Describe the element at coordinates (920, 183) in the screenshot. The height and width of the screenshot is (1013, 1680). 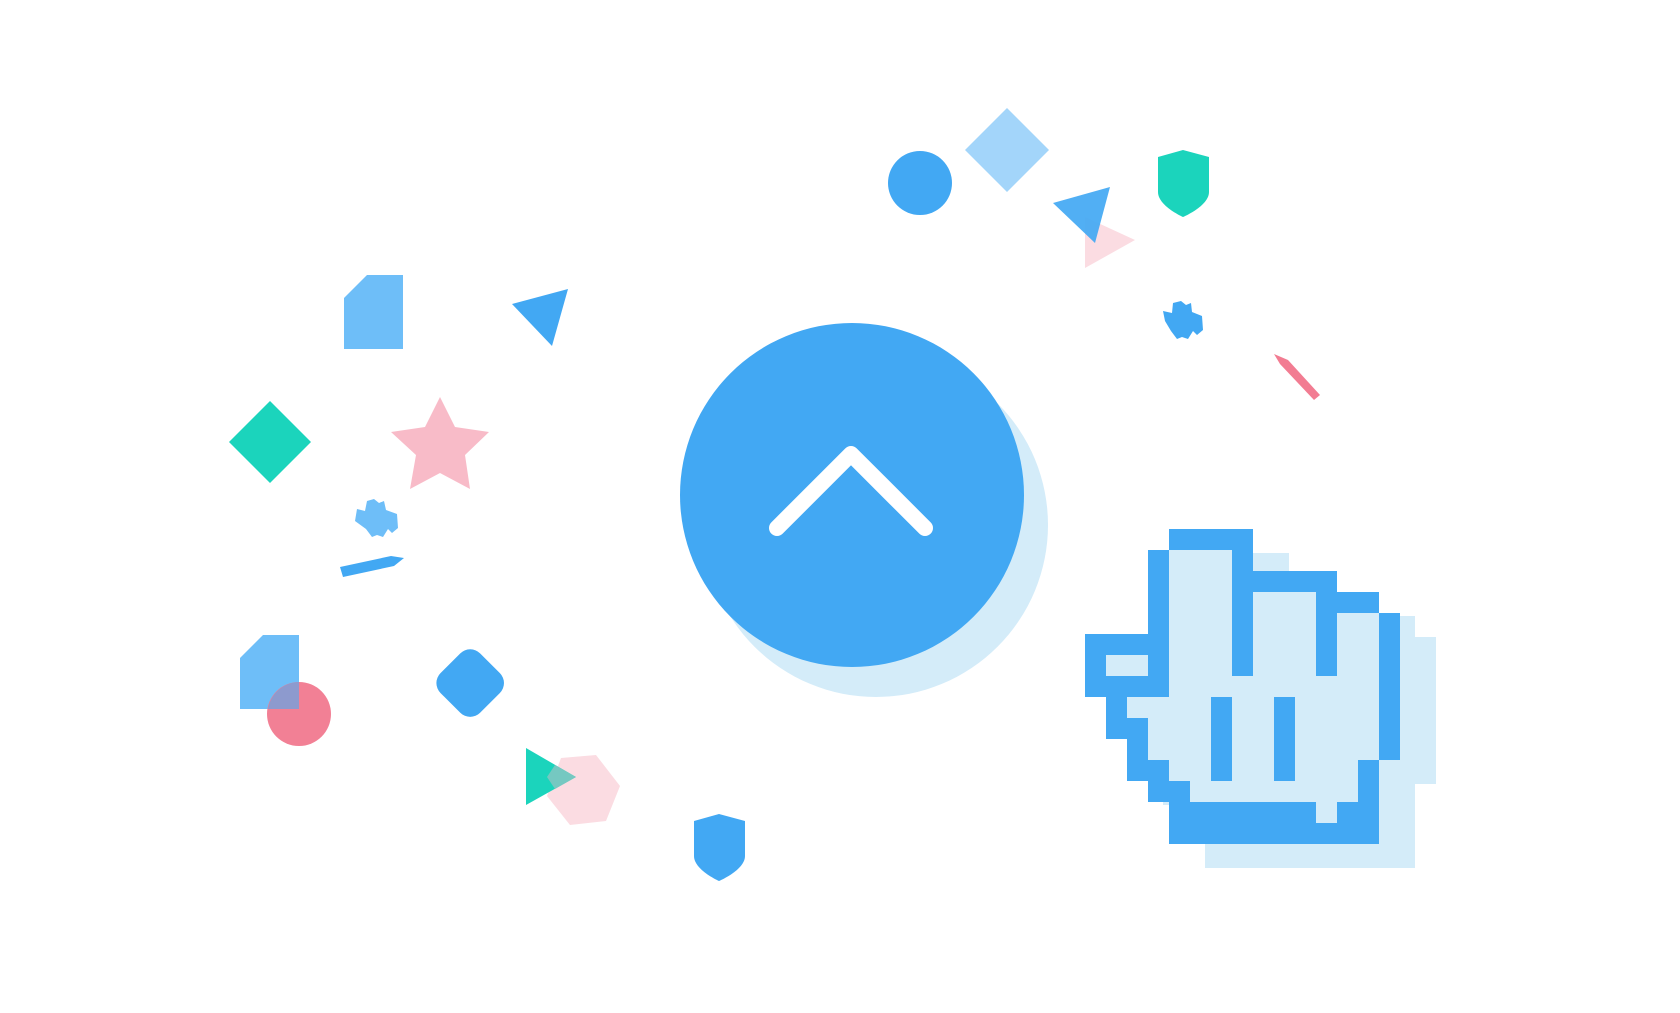
I see `confetti-circle-blue` at that location.